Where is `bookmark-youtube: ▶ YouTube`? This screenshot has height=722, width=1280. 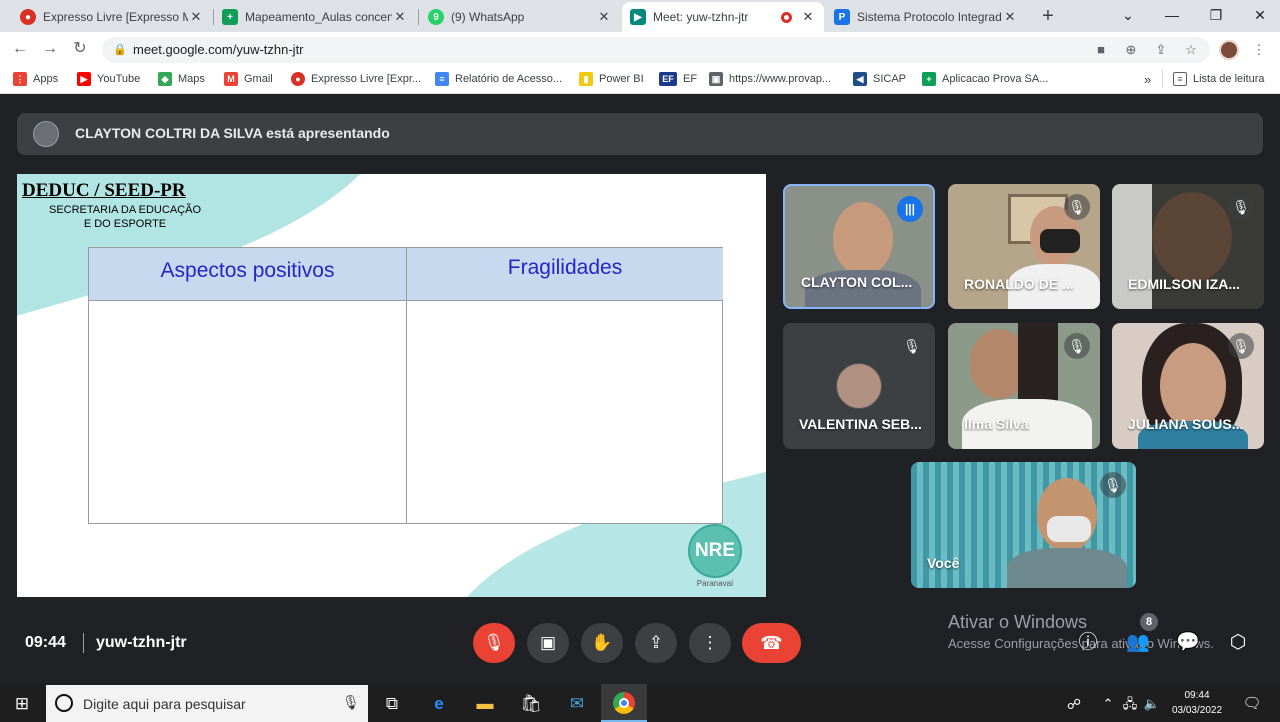
bookmark-youtube: ▶ YouTube is located at coordinates (108, 79).